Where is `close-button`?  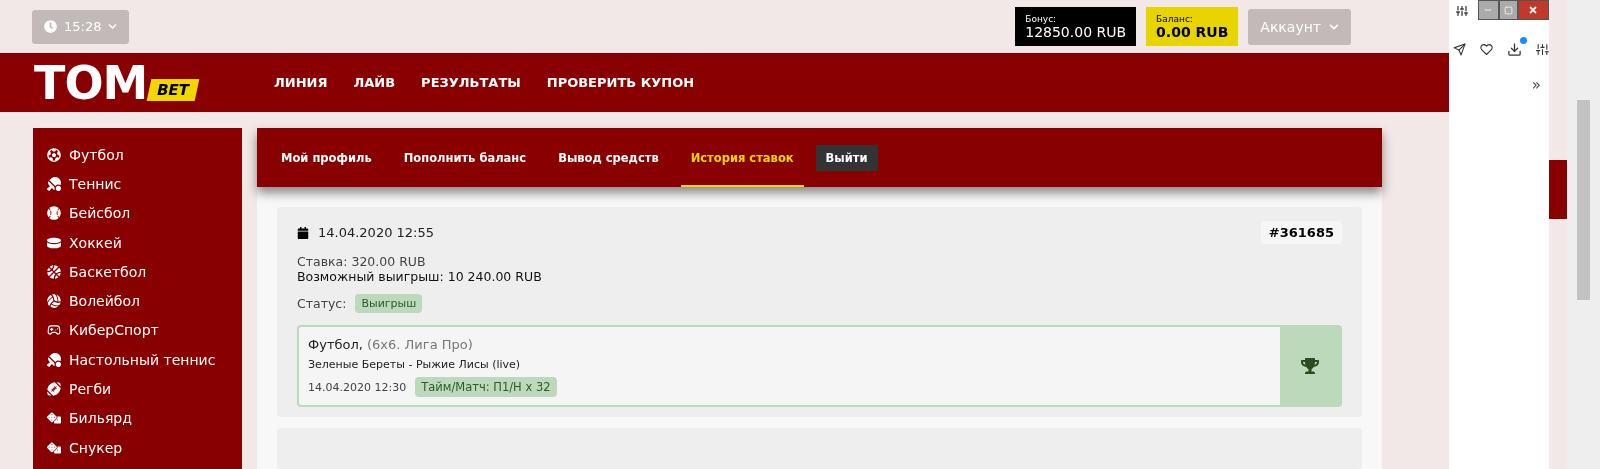
close-button is located at coordinates (1533, 10).